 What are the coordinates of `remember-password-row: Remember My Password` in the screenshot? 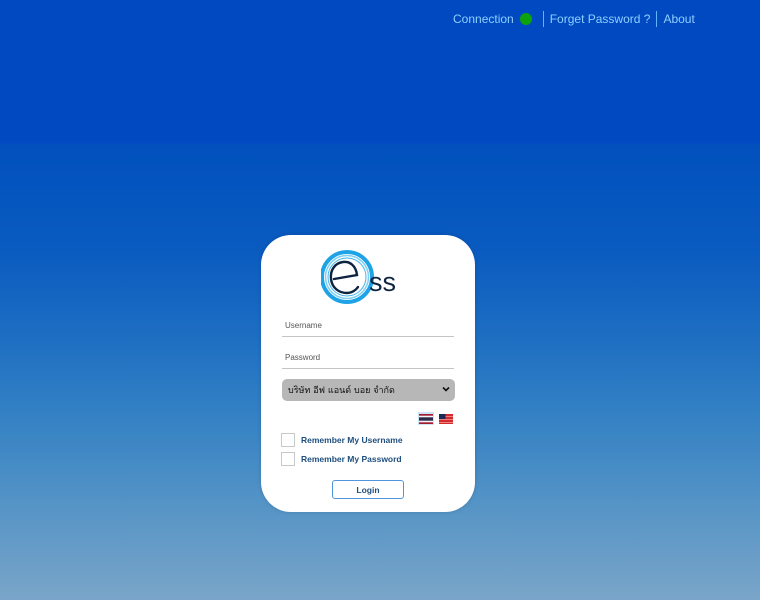 It's located at (341, 459).